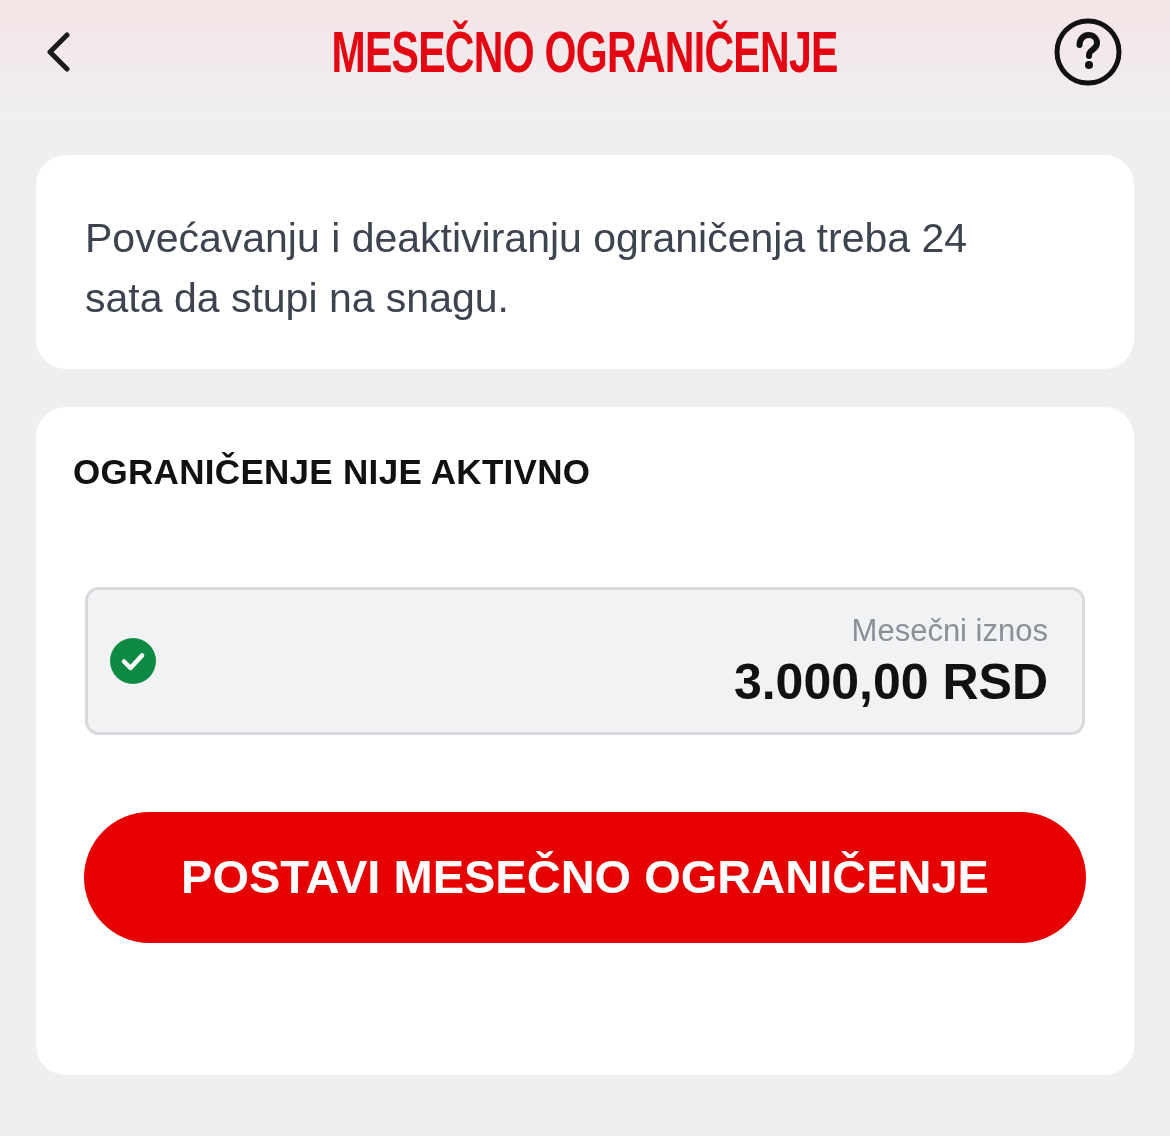 The image size is (1170, 1136). I want to click on help-button, so click(1088, 52).